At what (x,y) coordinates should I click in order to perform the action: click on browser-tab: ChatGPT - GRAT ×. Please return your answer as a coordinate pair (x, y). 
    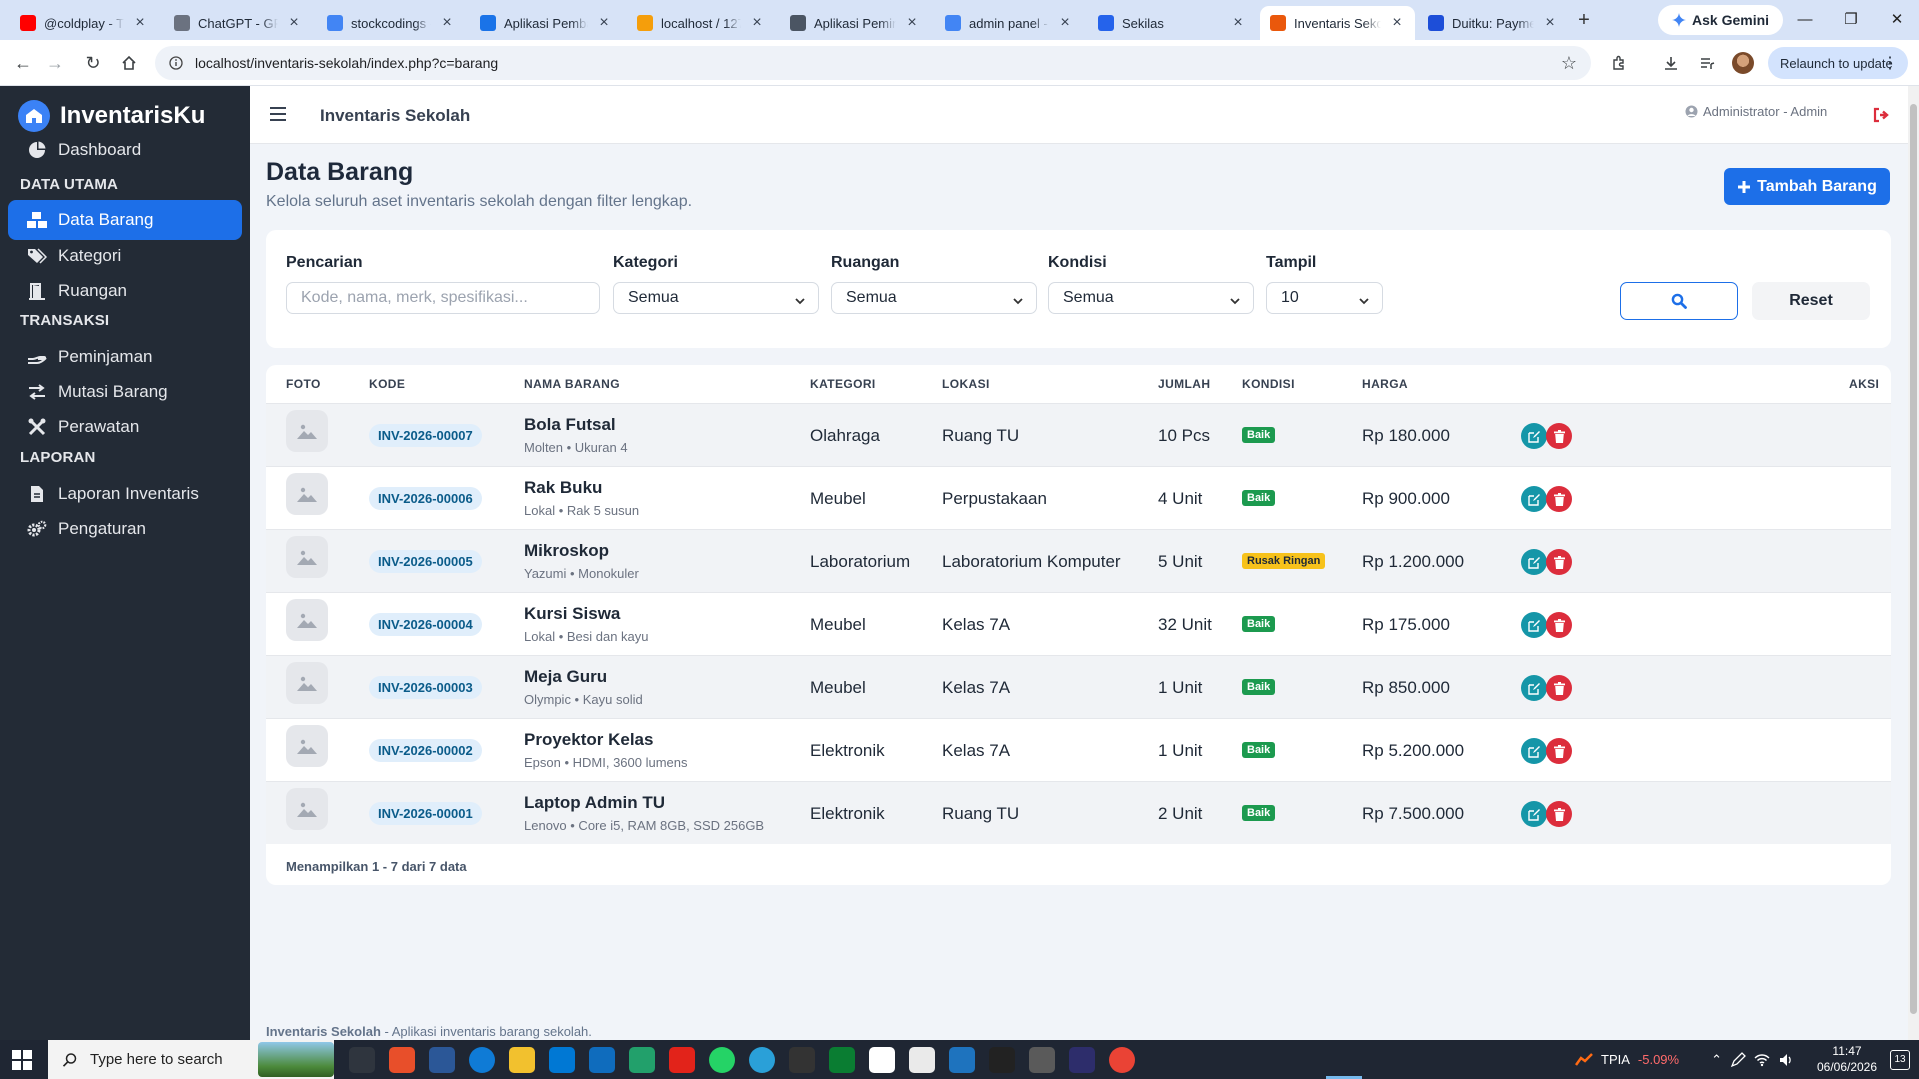
    Looking at the image, I should click on (238, 23).